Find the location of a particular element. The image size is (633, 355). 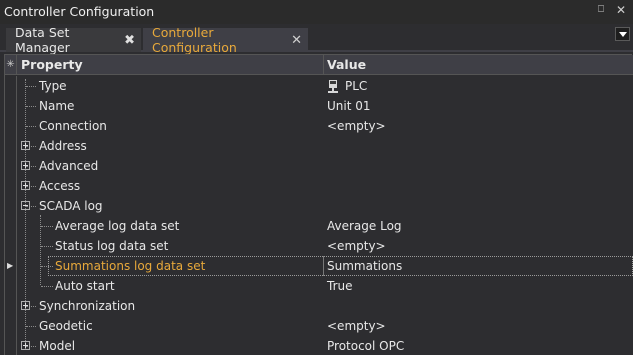

property-label: Status log data set is located at coordinates (112, 246).